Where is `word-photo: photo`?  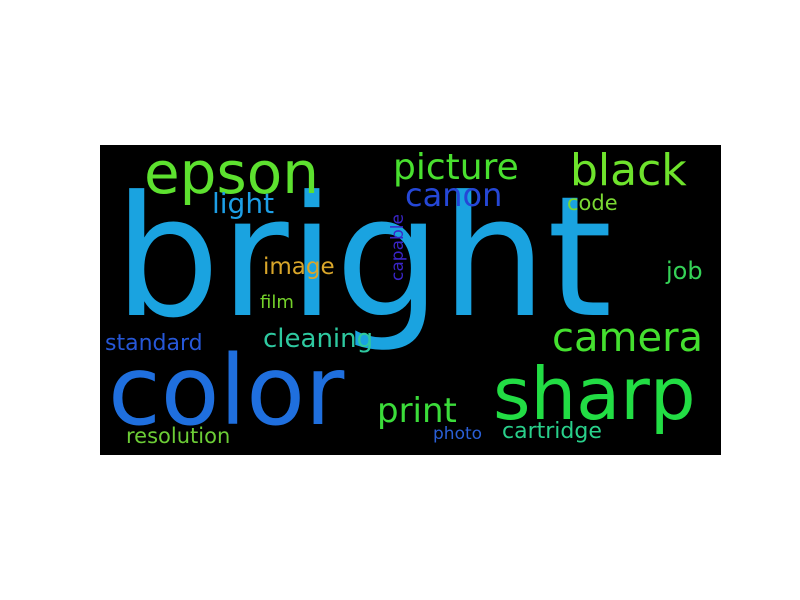 word-photo: photo is located at coordinates (458, 434).